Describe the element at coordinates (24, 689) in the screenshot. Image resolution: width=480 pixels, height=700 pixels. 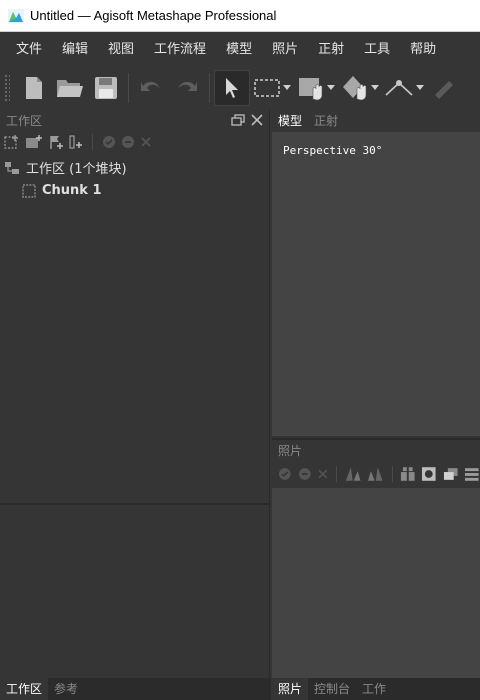
I see `tab-workspace: 工作区` at that location.